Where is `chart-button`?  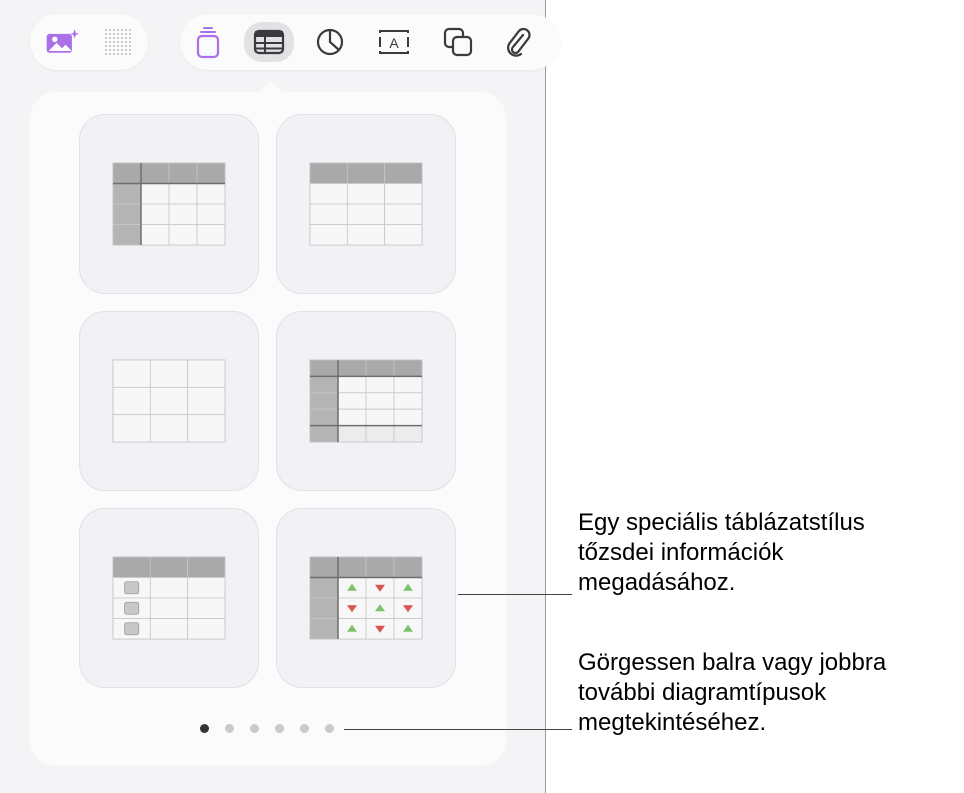
chart-button is located at coordinates (330, 42).